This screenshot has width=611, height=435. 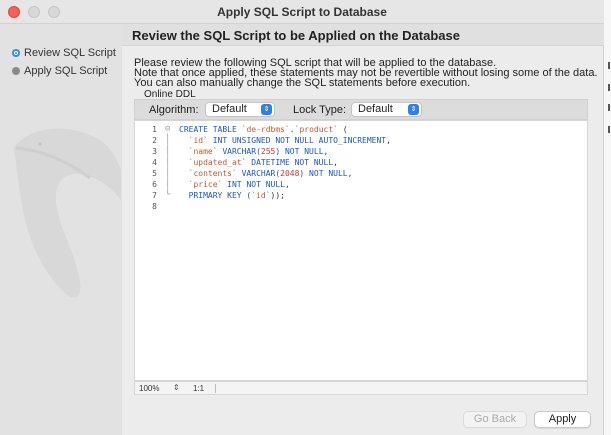 What do you see at coordinates (174, 110) in the screenshot?
I see `algorithm-label: Algorithm:` at bounding box center [174, 110].